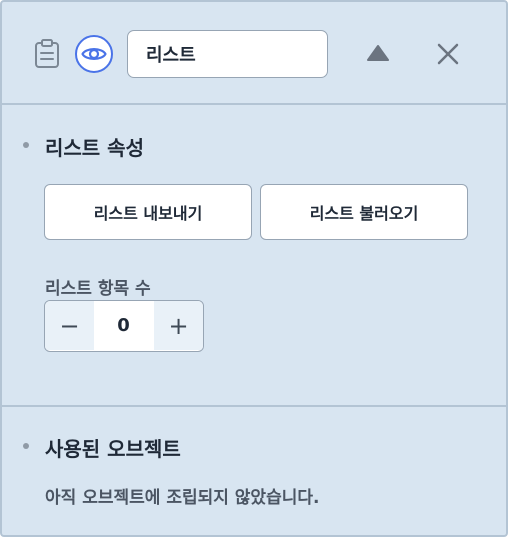 This screenshot has height=538, width=508. I want to click on triangle-up-icon, so click(378, 54).